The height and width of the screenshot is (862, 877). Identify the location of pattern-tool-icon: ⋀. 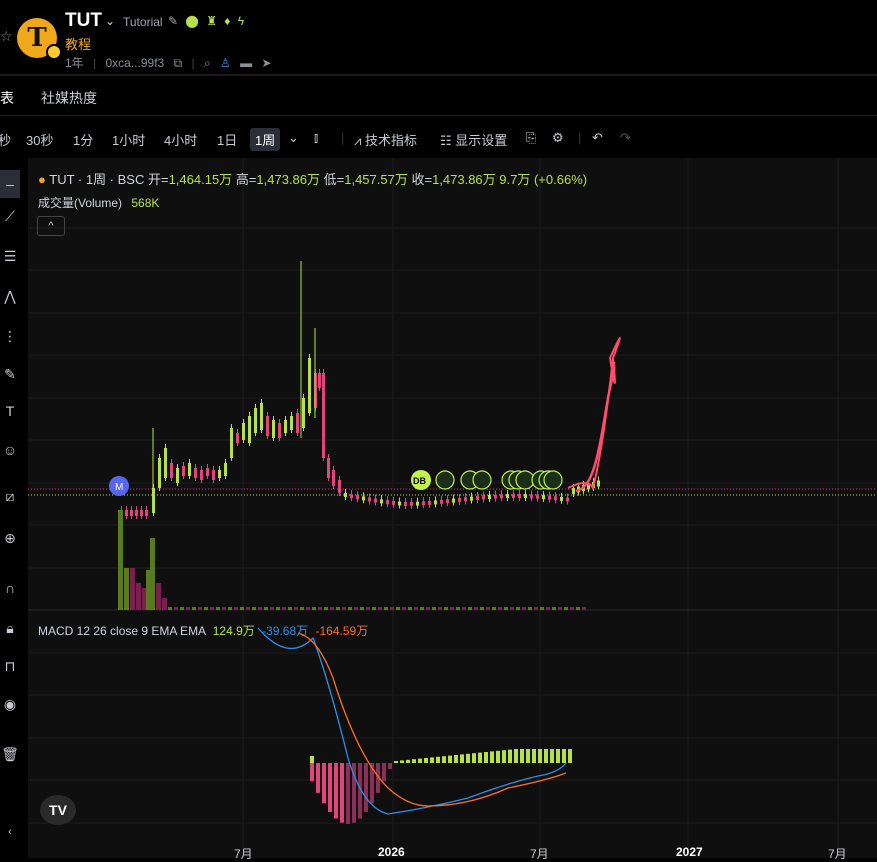
(10, 296).